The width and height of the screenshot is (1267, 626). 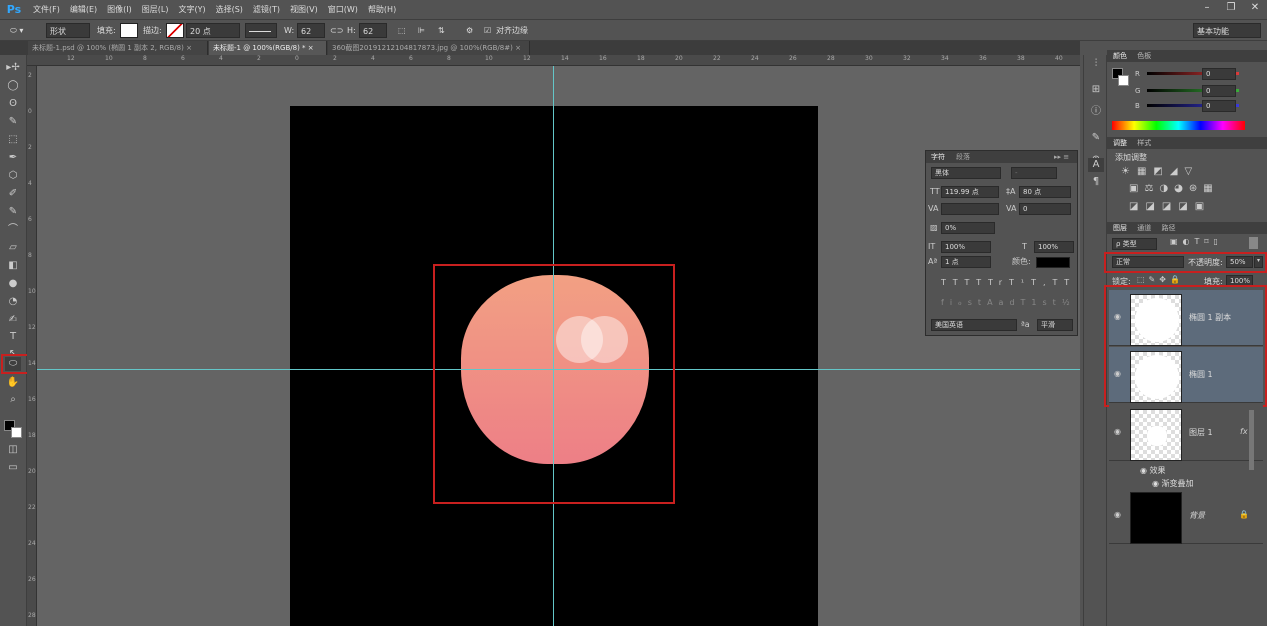 I want to click on lasso-tool-icon: ʘ, so click(x=13, y=104).